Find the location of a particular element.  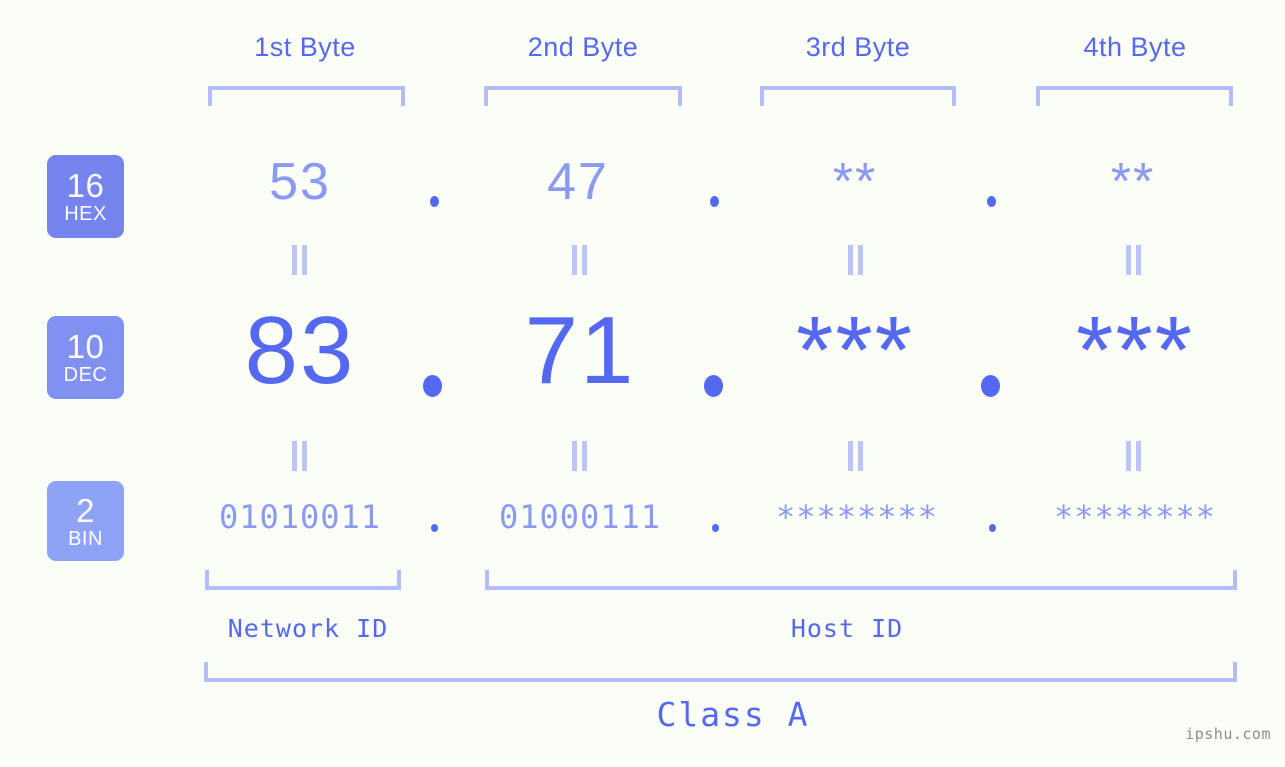

bin-byte-2-value: 01000111 is located at coordinates (580, 517).